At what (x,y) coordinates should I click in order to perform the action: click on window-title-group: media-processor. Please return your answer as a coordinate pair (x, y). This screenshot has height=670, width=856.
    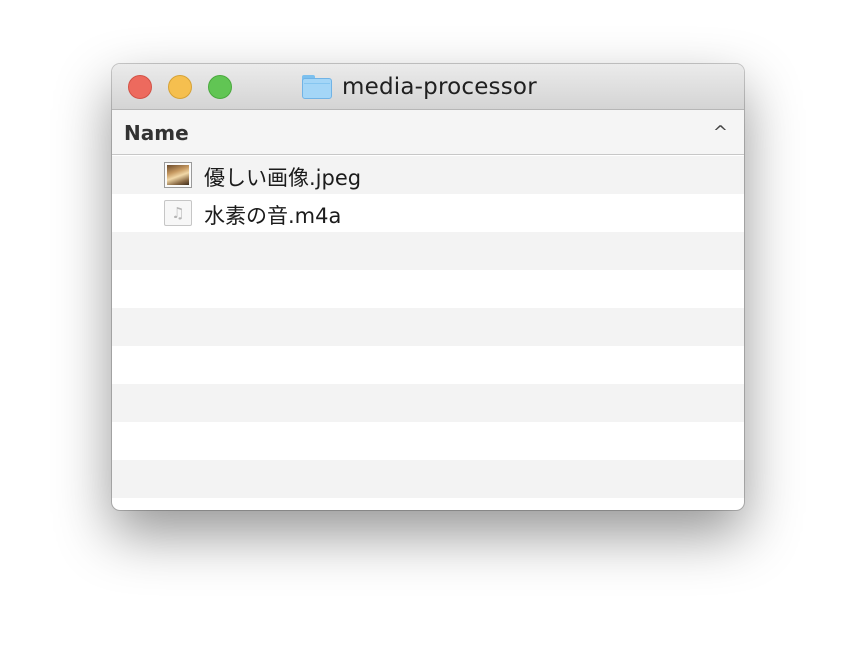
    Looking at the image, I should click on (419, 86).